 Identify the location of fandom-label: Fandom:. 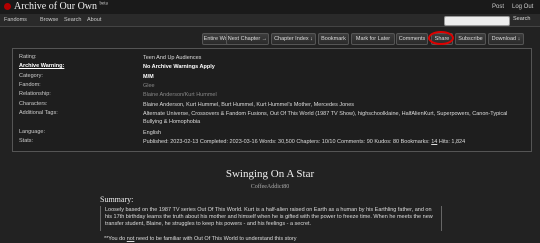
(30, 85).